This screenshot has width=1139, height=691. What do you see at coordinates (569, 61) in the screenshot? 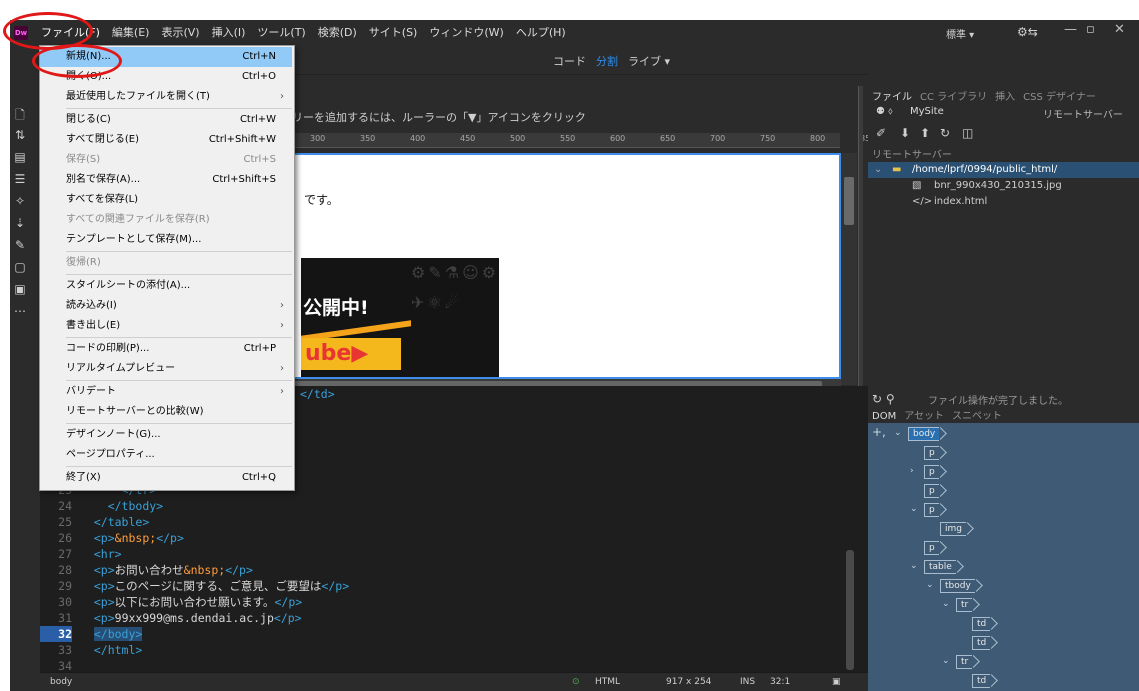
I see `code-view-button: コード` at bounding box center [569, 61].